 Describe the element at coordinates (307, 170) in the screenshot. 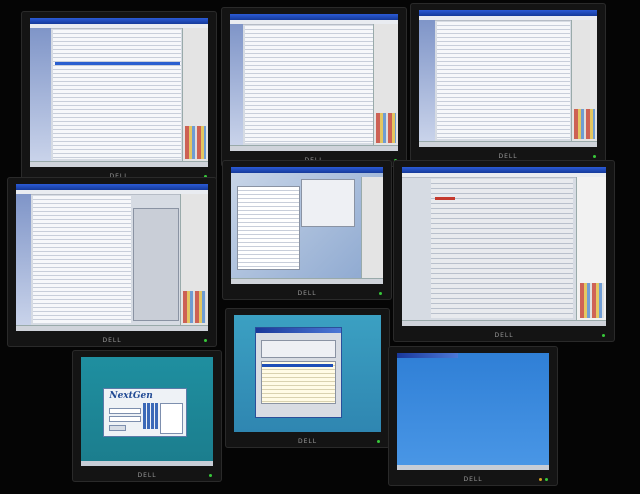

I see `title-bar` at that location.